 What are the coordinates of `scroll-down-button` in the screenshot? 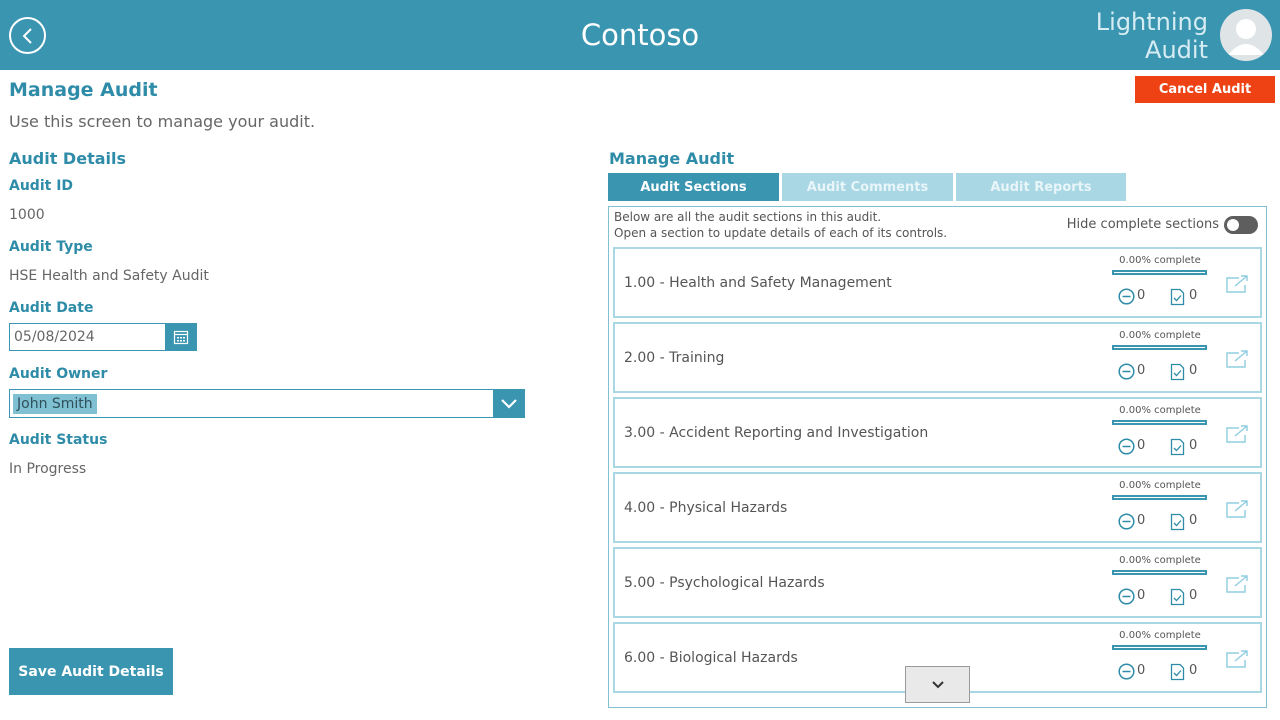 It's located at (937, 684).